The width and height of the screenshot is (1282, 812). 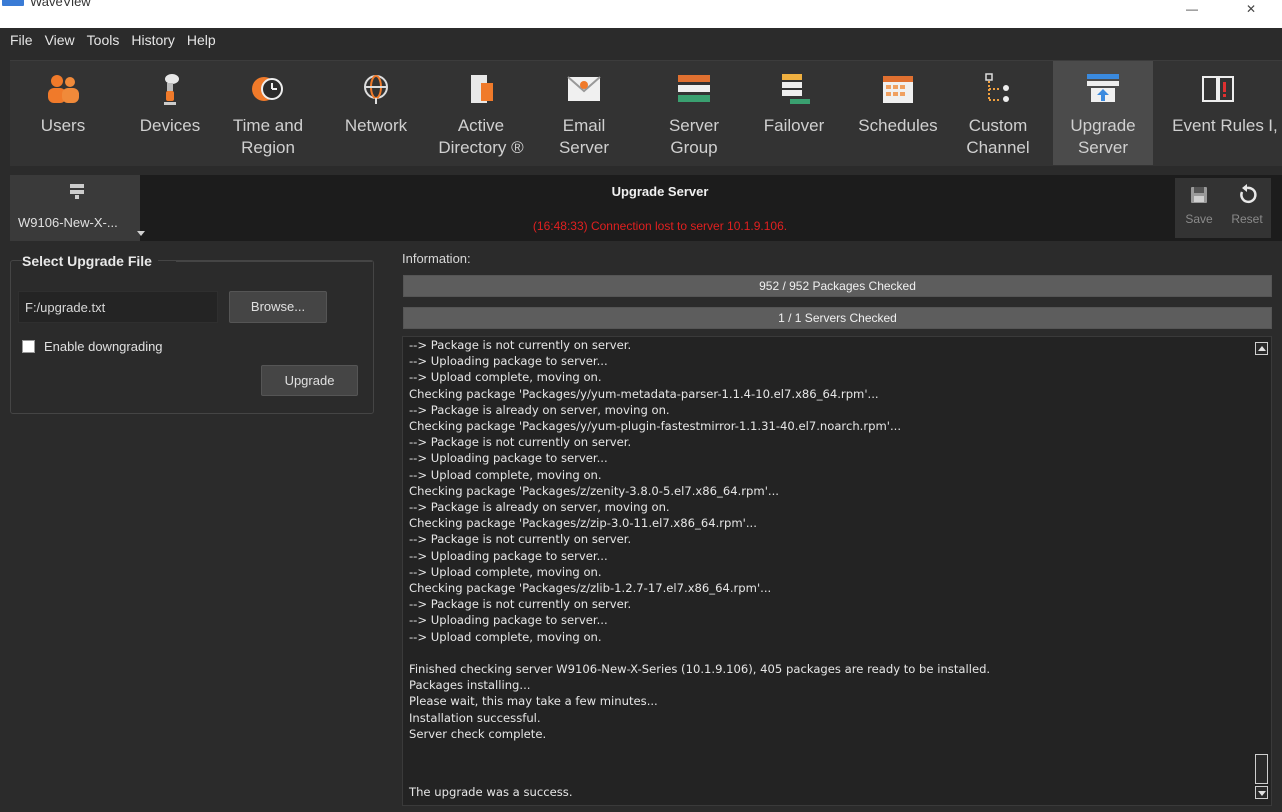 I want to click on server-group-icon, so click(x=694, y=88).